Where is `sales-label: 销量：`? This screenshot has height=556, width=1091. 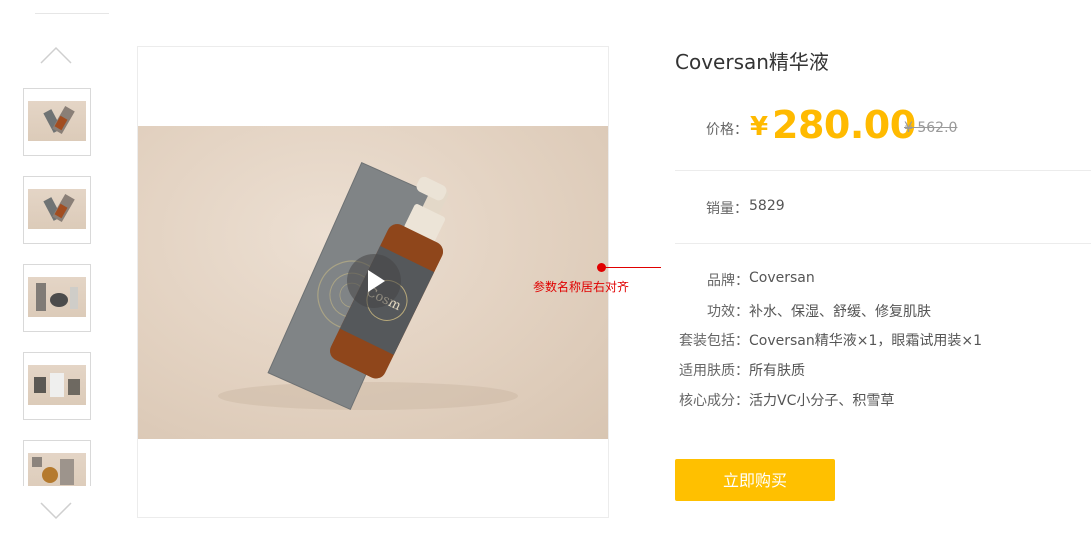 sales-label: 销量： is located at coordinates (727, 209).